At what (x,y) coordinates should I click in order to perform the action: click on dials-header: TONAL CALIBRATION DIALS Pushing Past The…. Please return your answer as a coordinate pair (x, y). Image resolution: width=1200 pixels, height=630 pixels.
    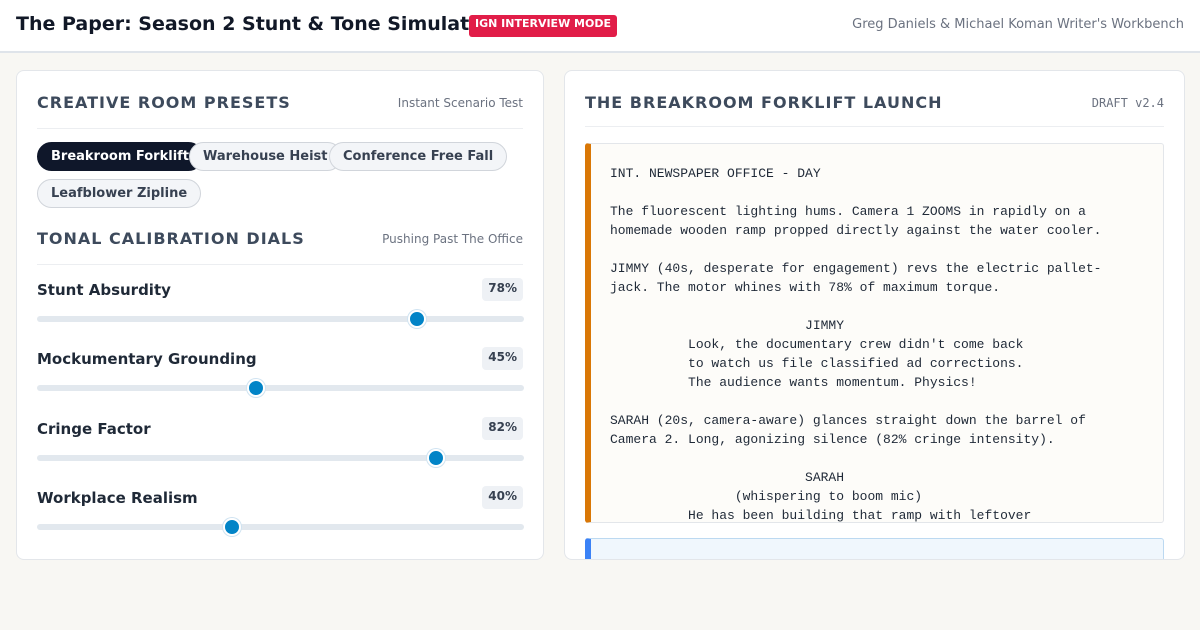
    Looking at the image, I should click on (280, 247).